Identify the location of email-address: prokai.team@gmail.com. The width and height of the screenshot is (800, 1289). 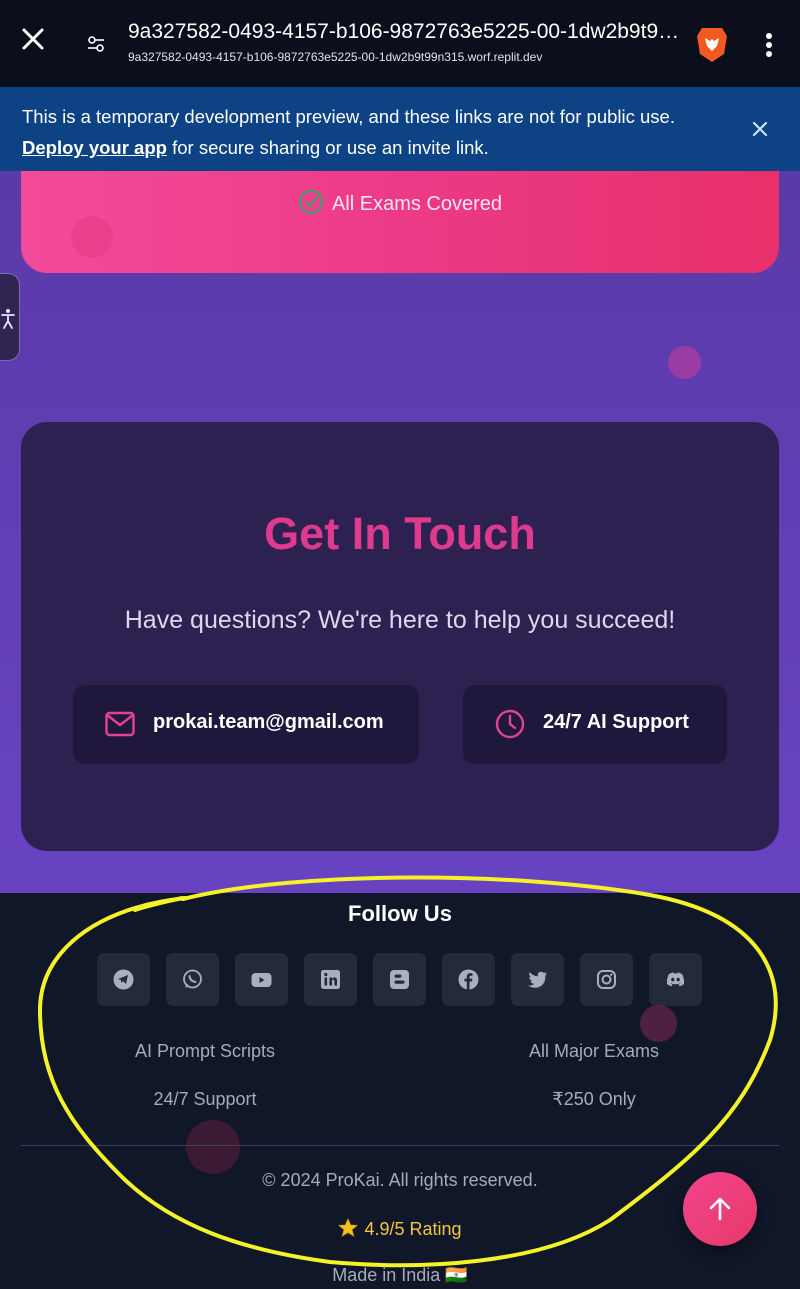
(268, 722).